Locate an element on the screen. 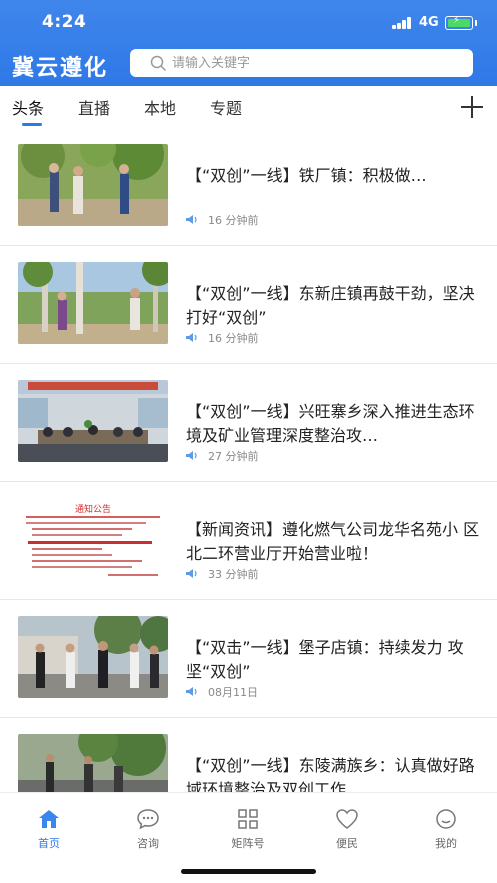 The width and height of the screenshot is (497, 883). nav-profile: 我的 is located at coordinates (446, 830).